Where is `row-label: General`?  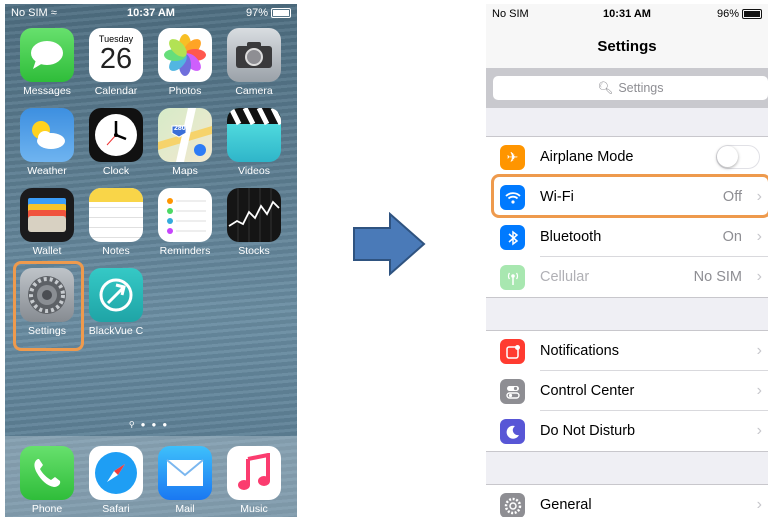
row-label: General is located at coordinates (566, 505).